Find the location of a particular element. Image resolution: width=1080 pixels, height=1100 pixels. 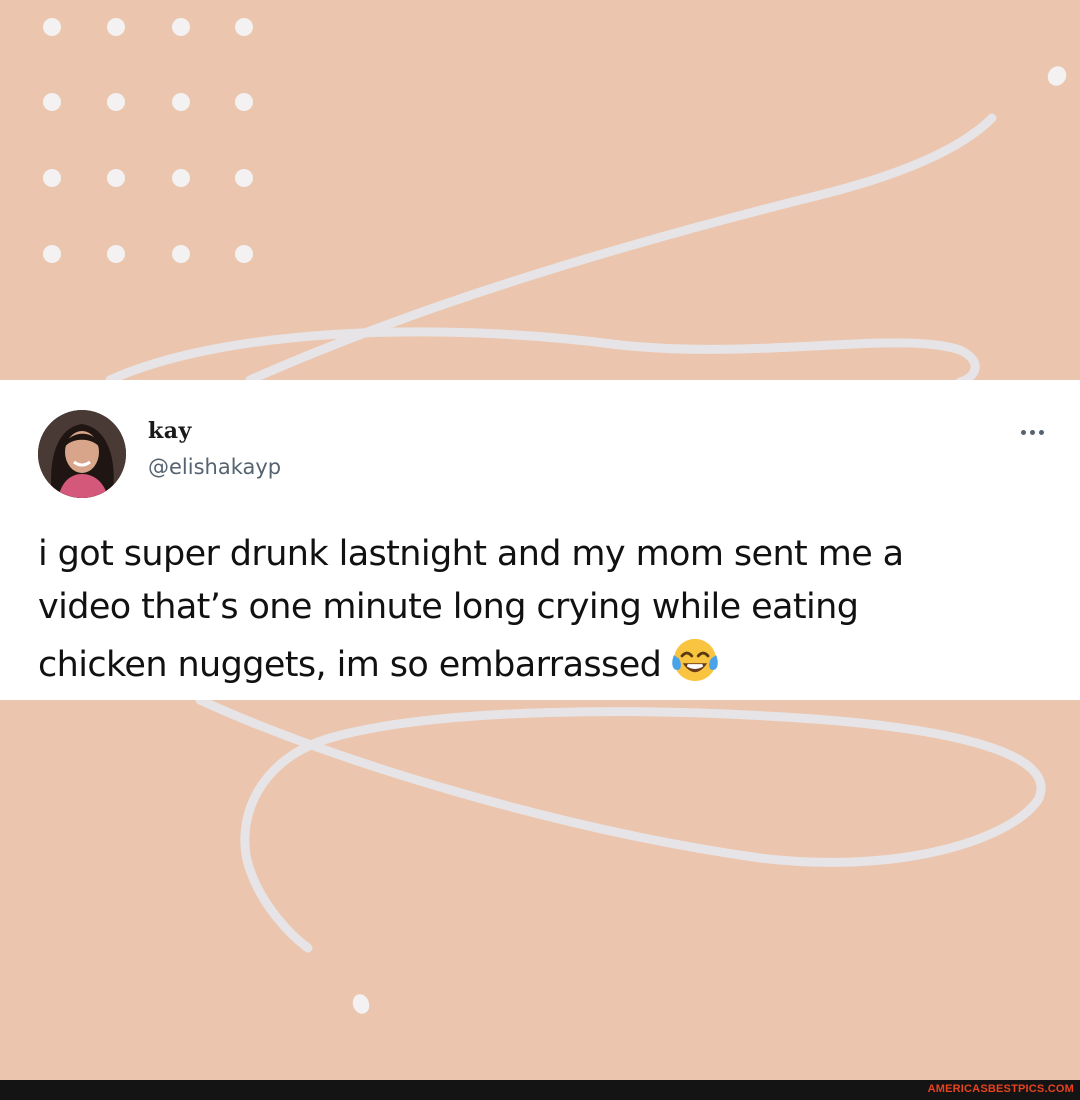

watermark: AMERICASBESTPICS.COM is located at coordinates (1000, 1089).